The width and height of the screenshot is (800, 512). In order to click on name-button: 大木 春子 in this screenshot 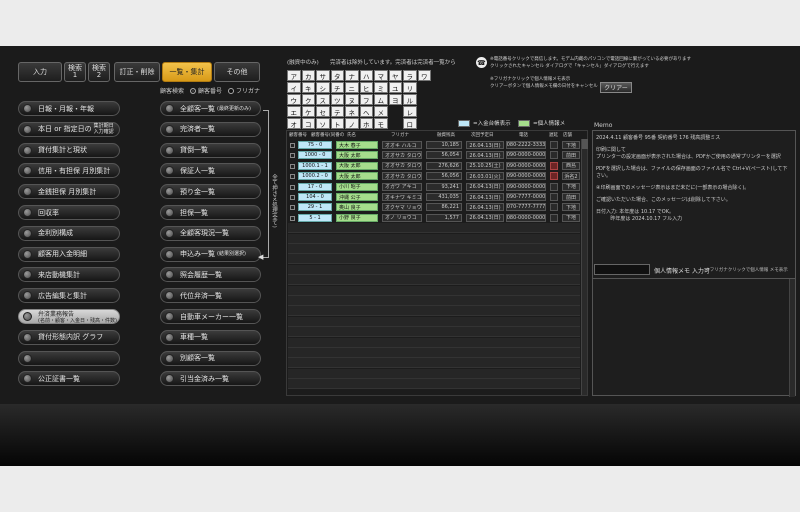, I will do `click(357, 145)`.